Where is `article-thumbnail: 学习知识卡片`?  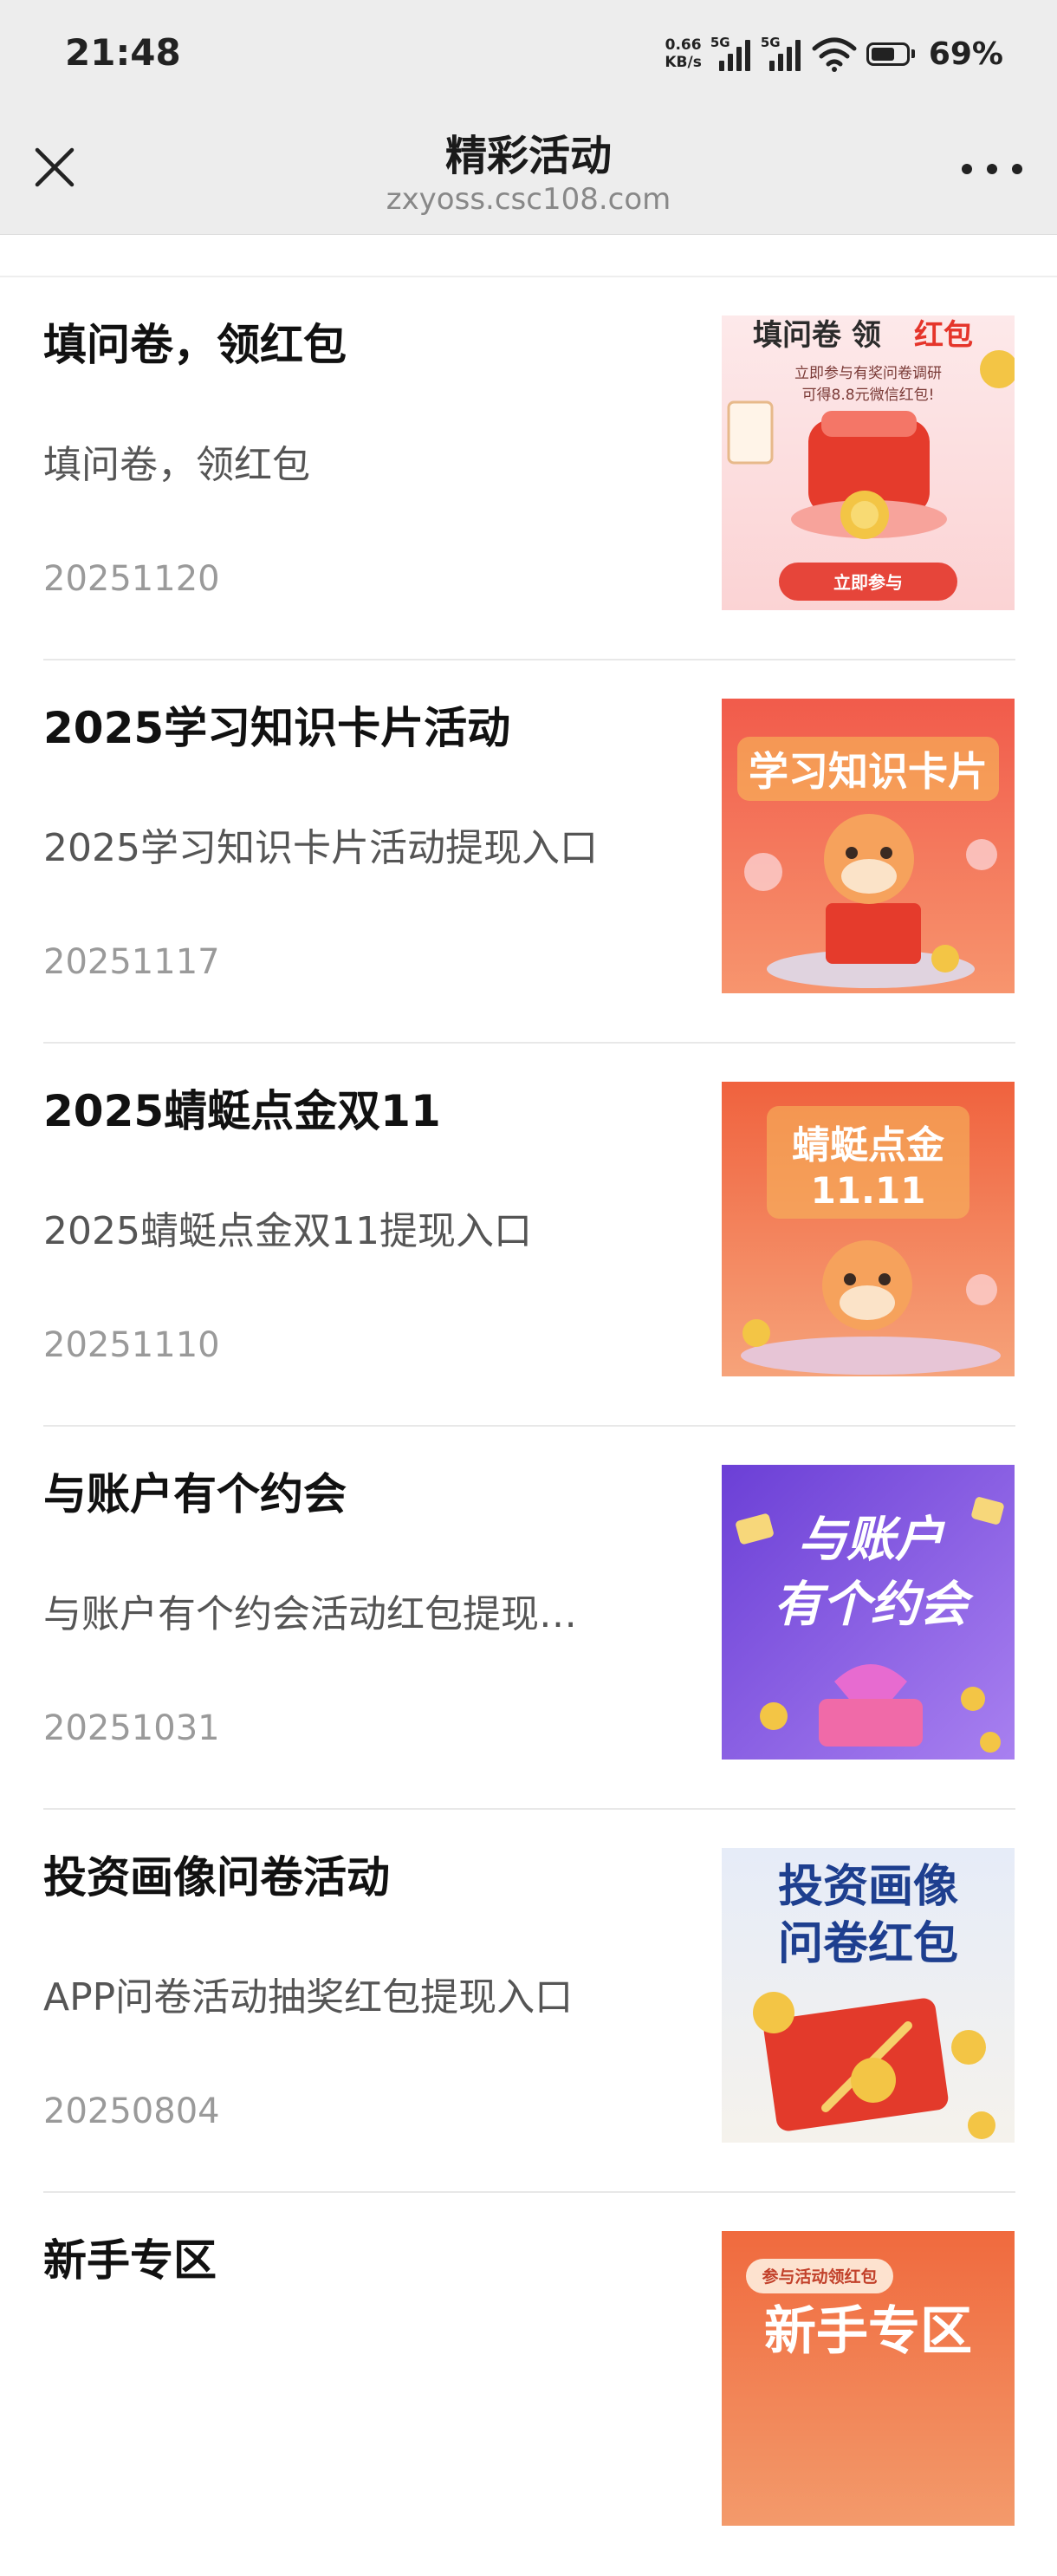
article-thumbnail: 学习知识卡片 is located at coordinates (869, 846).